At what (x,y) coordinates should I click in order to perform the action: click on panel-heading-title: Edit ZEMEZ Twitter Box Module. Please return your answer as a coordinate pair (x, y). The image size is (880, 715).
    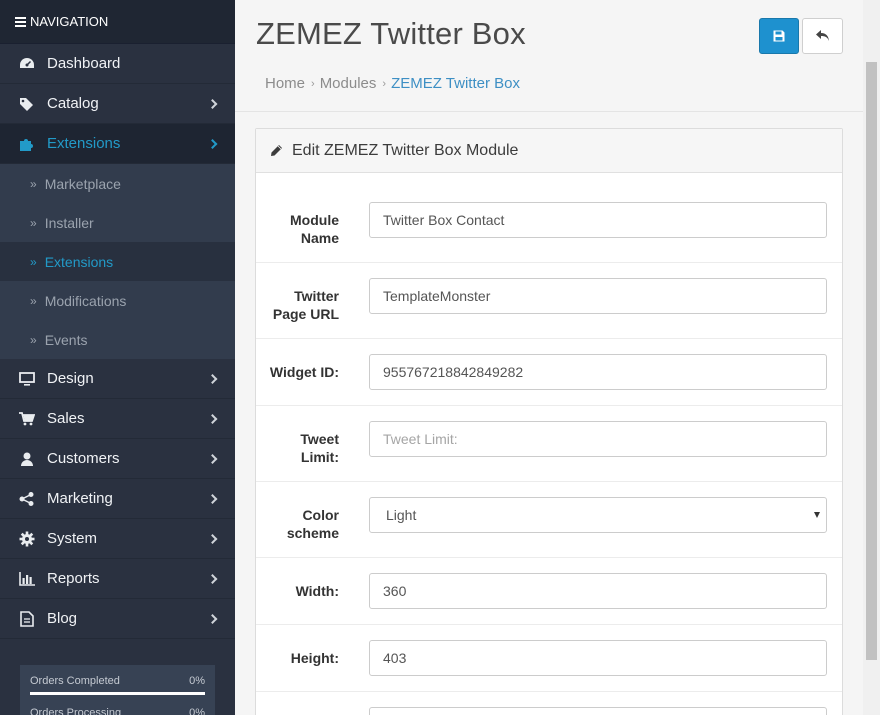
    Looking at the image, I should click on (405, 150).